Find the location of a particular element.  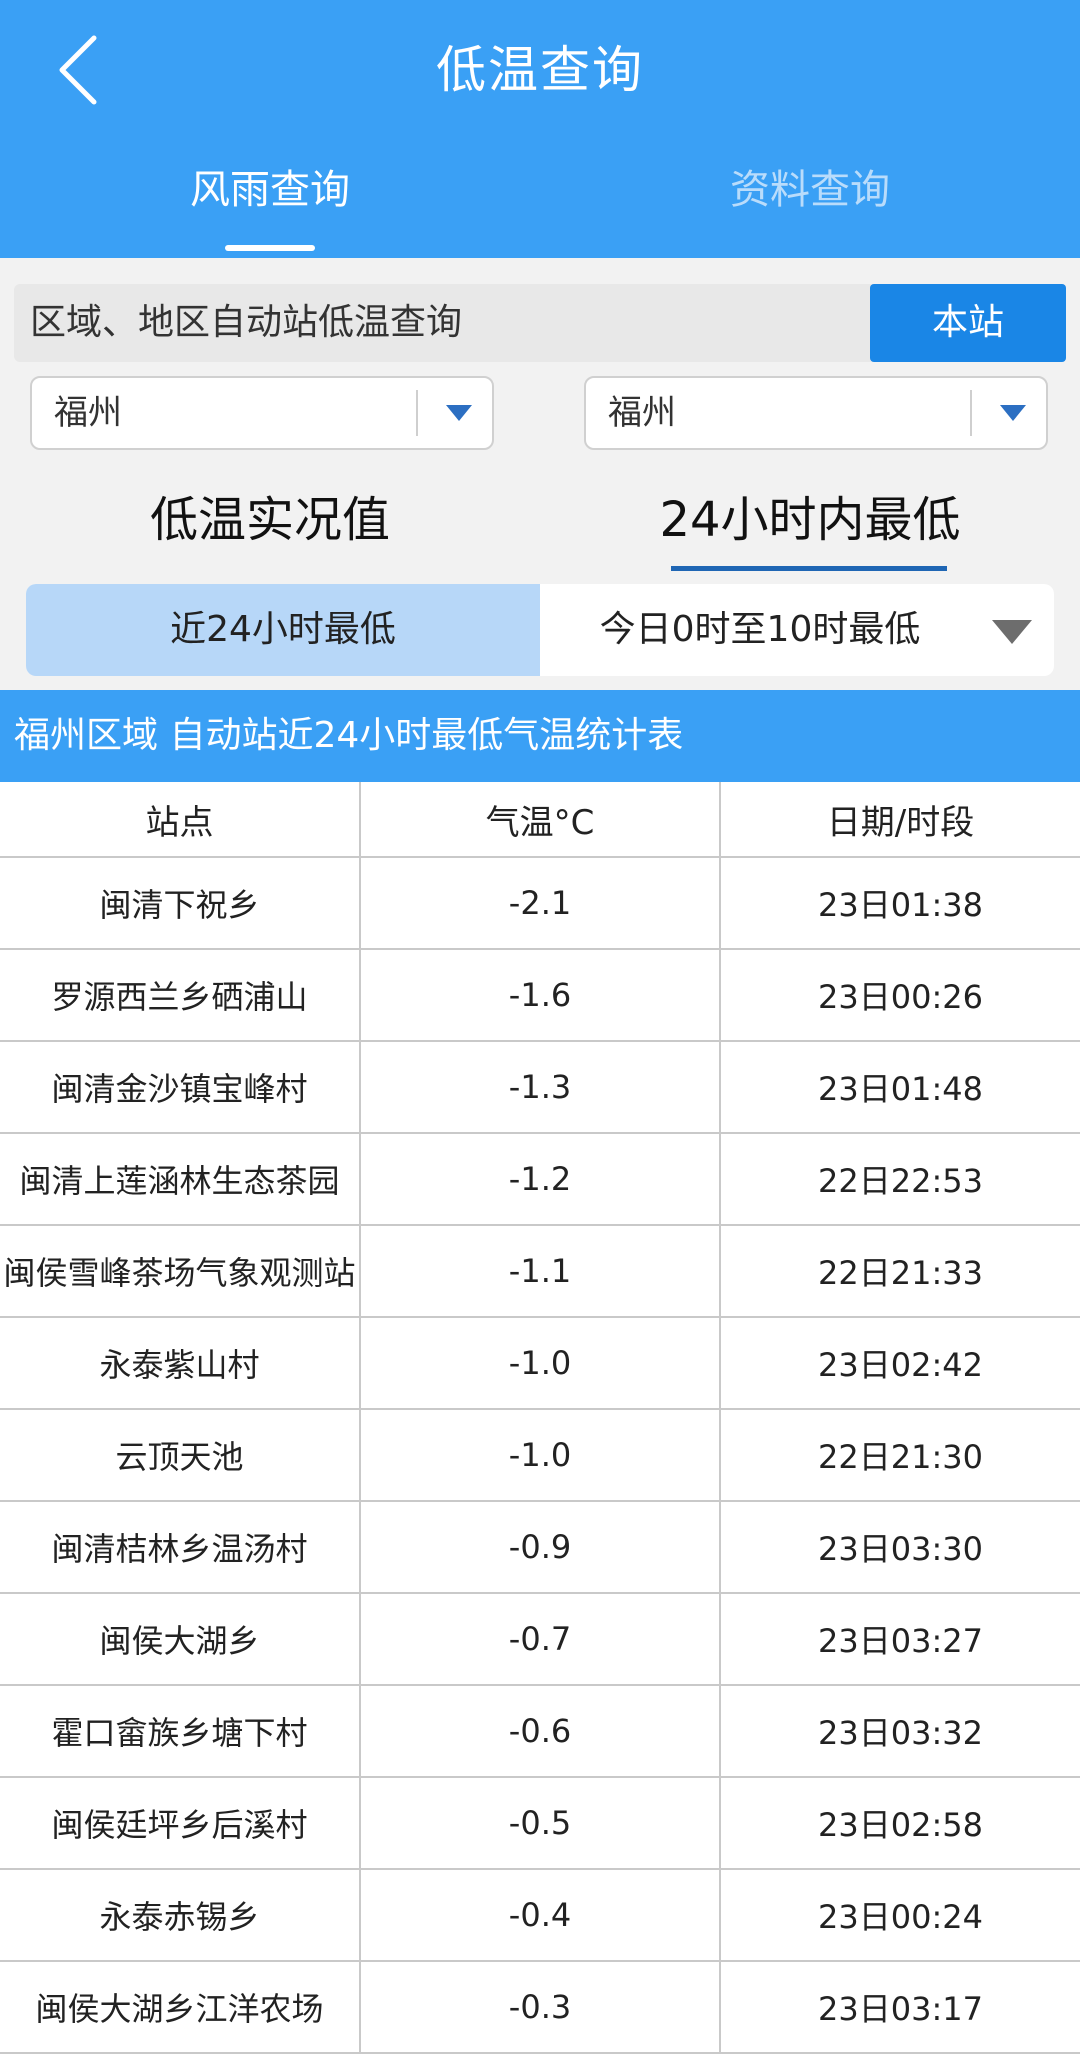

temperature-cell: -0.7 is located at coordinates (541, 1639).